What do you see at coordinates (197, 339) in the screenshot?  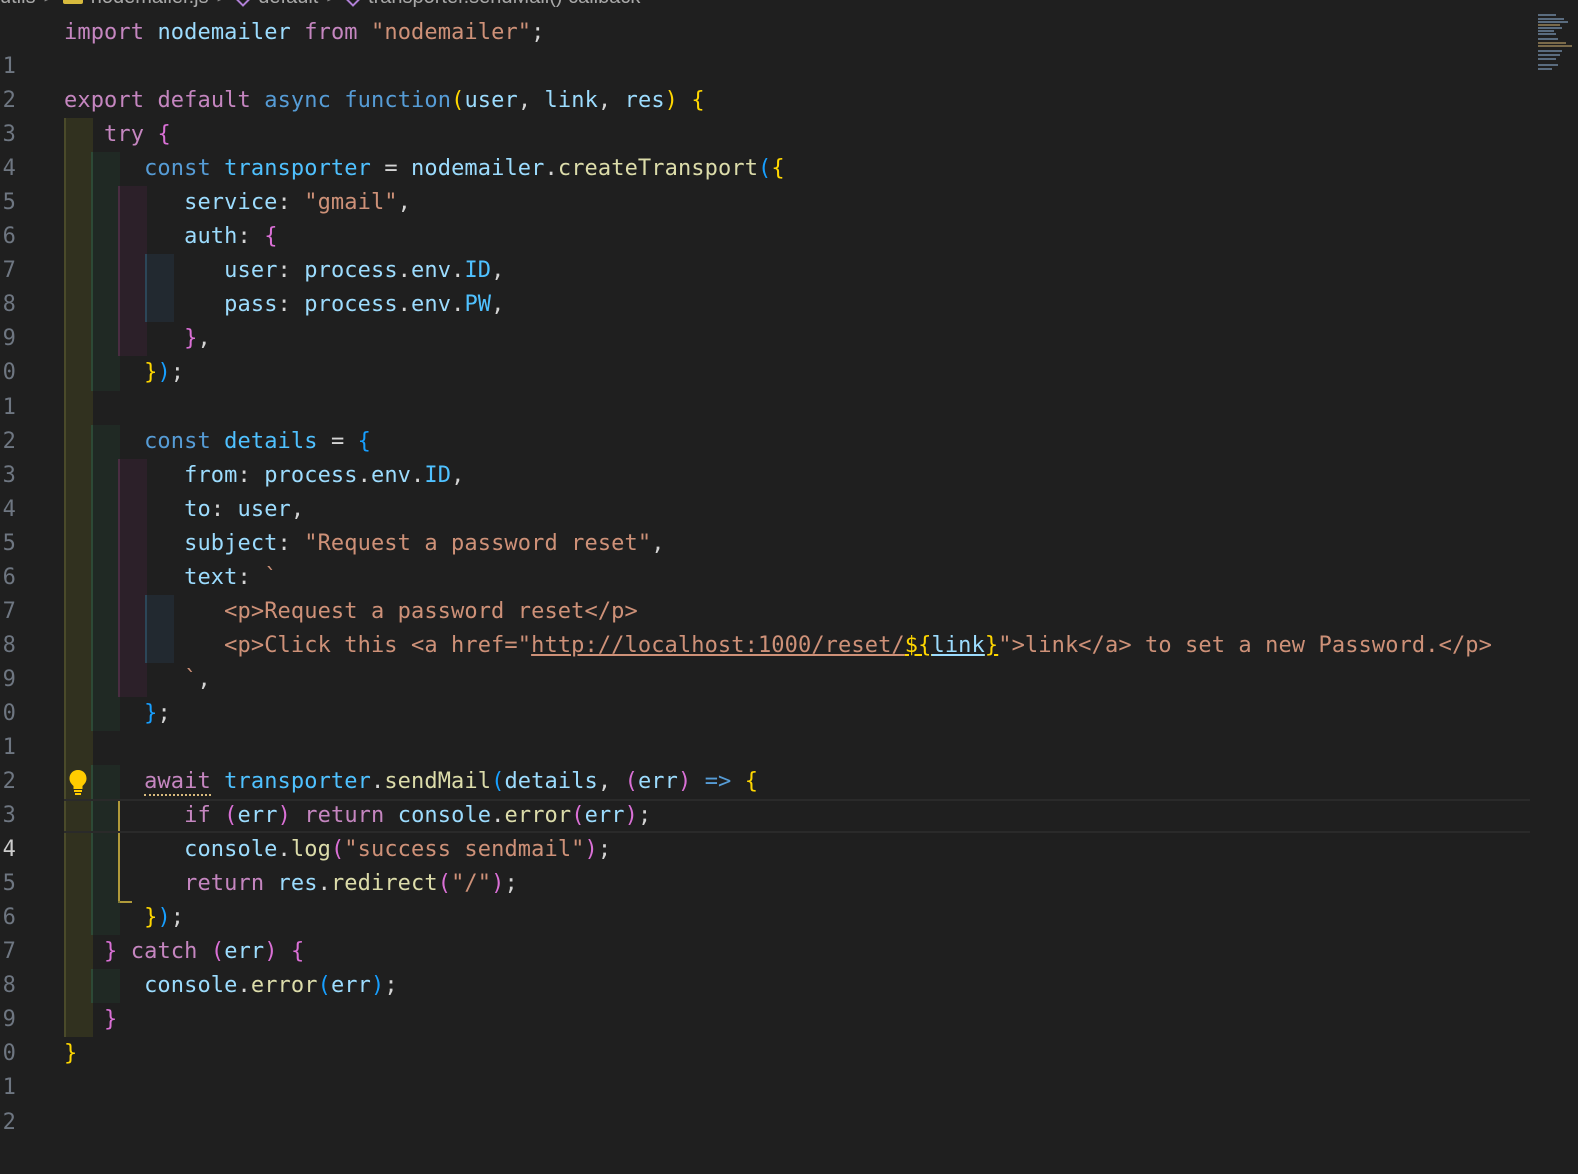 I see `code-text: },` at bounding box center [197, 339].